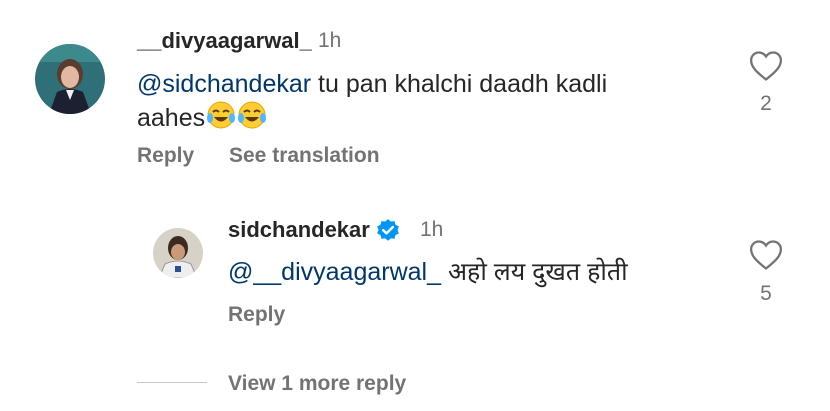  Describe the element at coordinates (766, 293) in the screenshot. I see `like-count: 5` at that location.